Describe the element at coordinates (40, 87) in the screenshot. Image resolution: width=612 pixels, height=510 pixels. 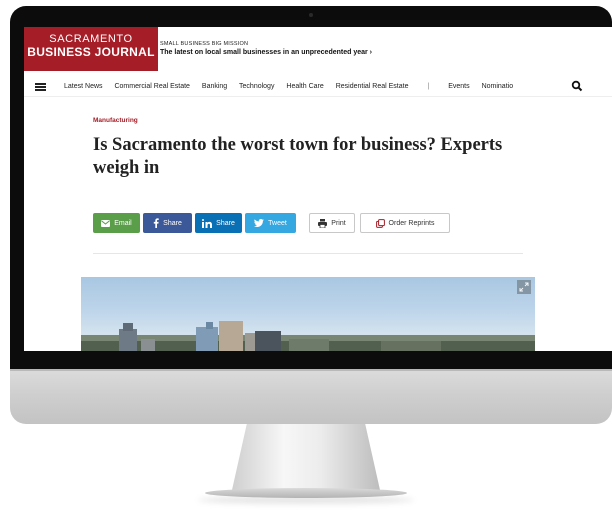
I see `hamburger-icon` at that location.